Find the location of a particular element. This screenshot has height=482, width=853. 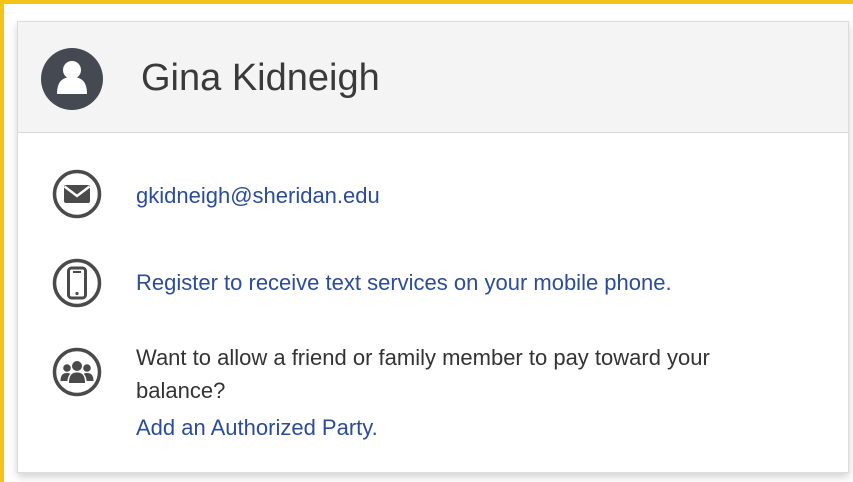

email-link: gkidneigh@sheridan.edu is located at coordinates (258, 196).